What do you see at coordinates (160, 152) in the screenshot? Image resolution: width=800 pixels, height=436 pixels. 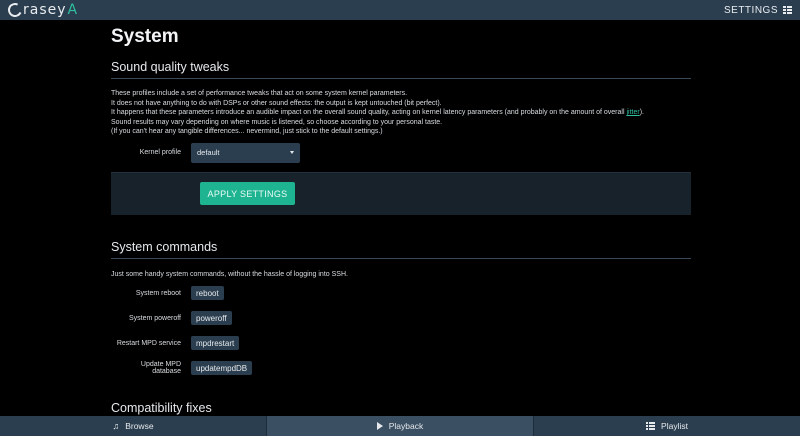 I see `kernel-profile-label: Kernel profile` at bounding box center [160, 152].